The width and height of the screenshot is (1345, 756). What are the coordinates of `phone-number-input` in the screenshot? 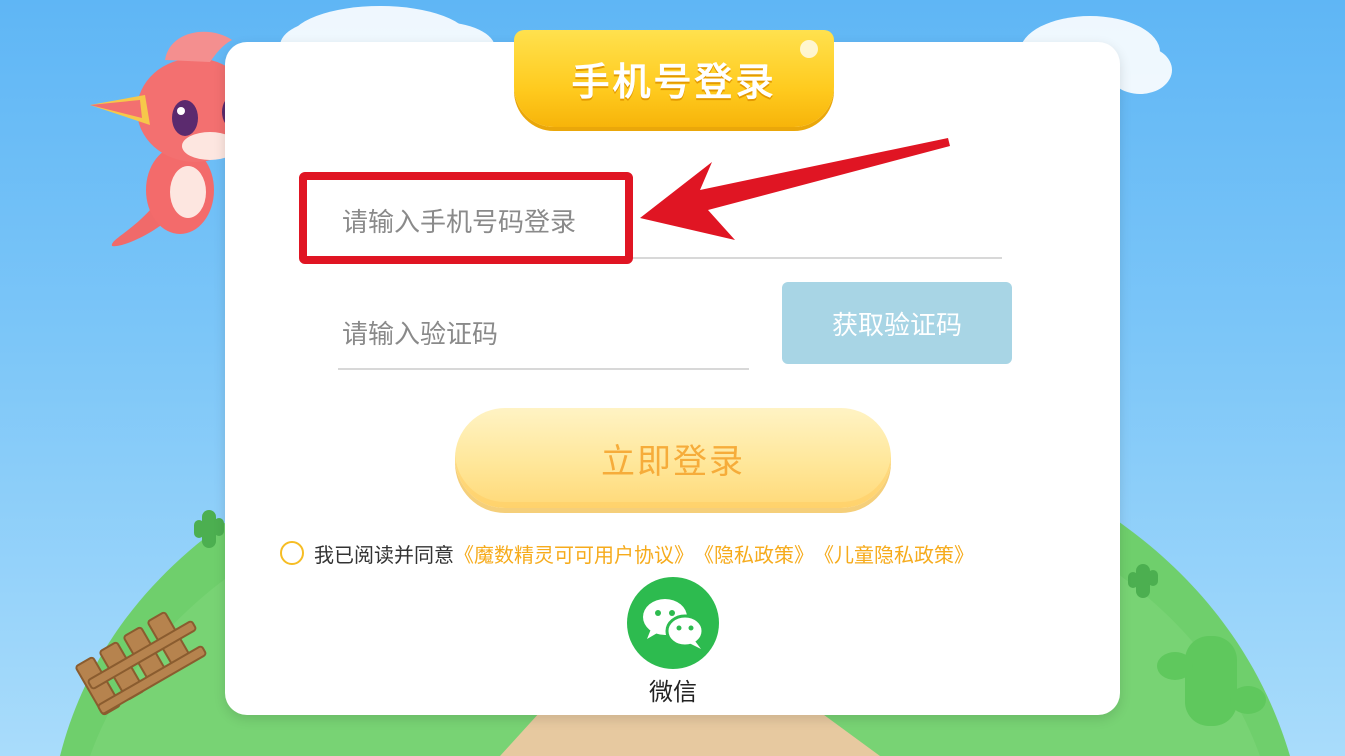 It's located at (642, 223).